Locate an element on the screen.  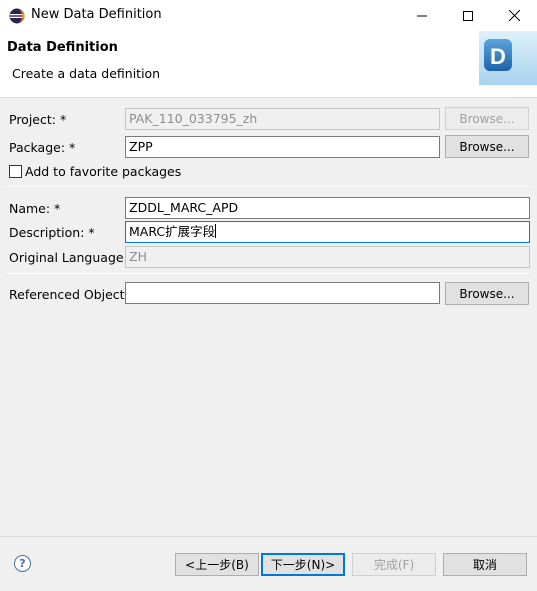
package-label: Package: * is located at coordinates (42, 147).